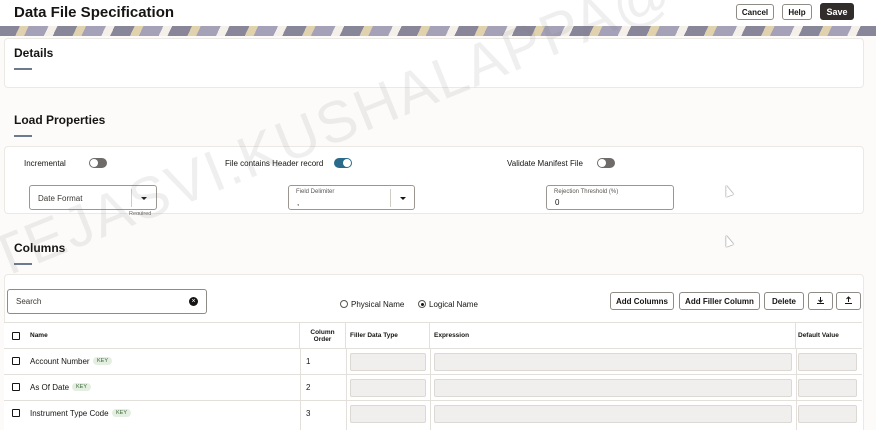 The width and height of the screenshot is (876, 430). What do you see at coordinates (298, 202) in the screenshot?
I see `field-delimiter-value: ,` at bounding box center [298, 202].